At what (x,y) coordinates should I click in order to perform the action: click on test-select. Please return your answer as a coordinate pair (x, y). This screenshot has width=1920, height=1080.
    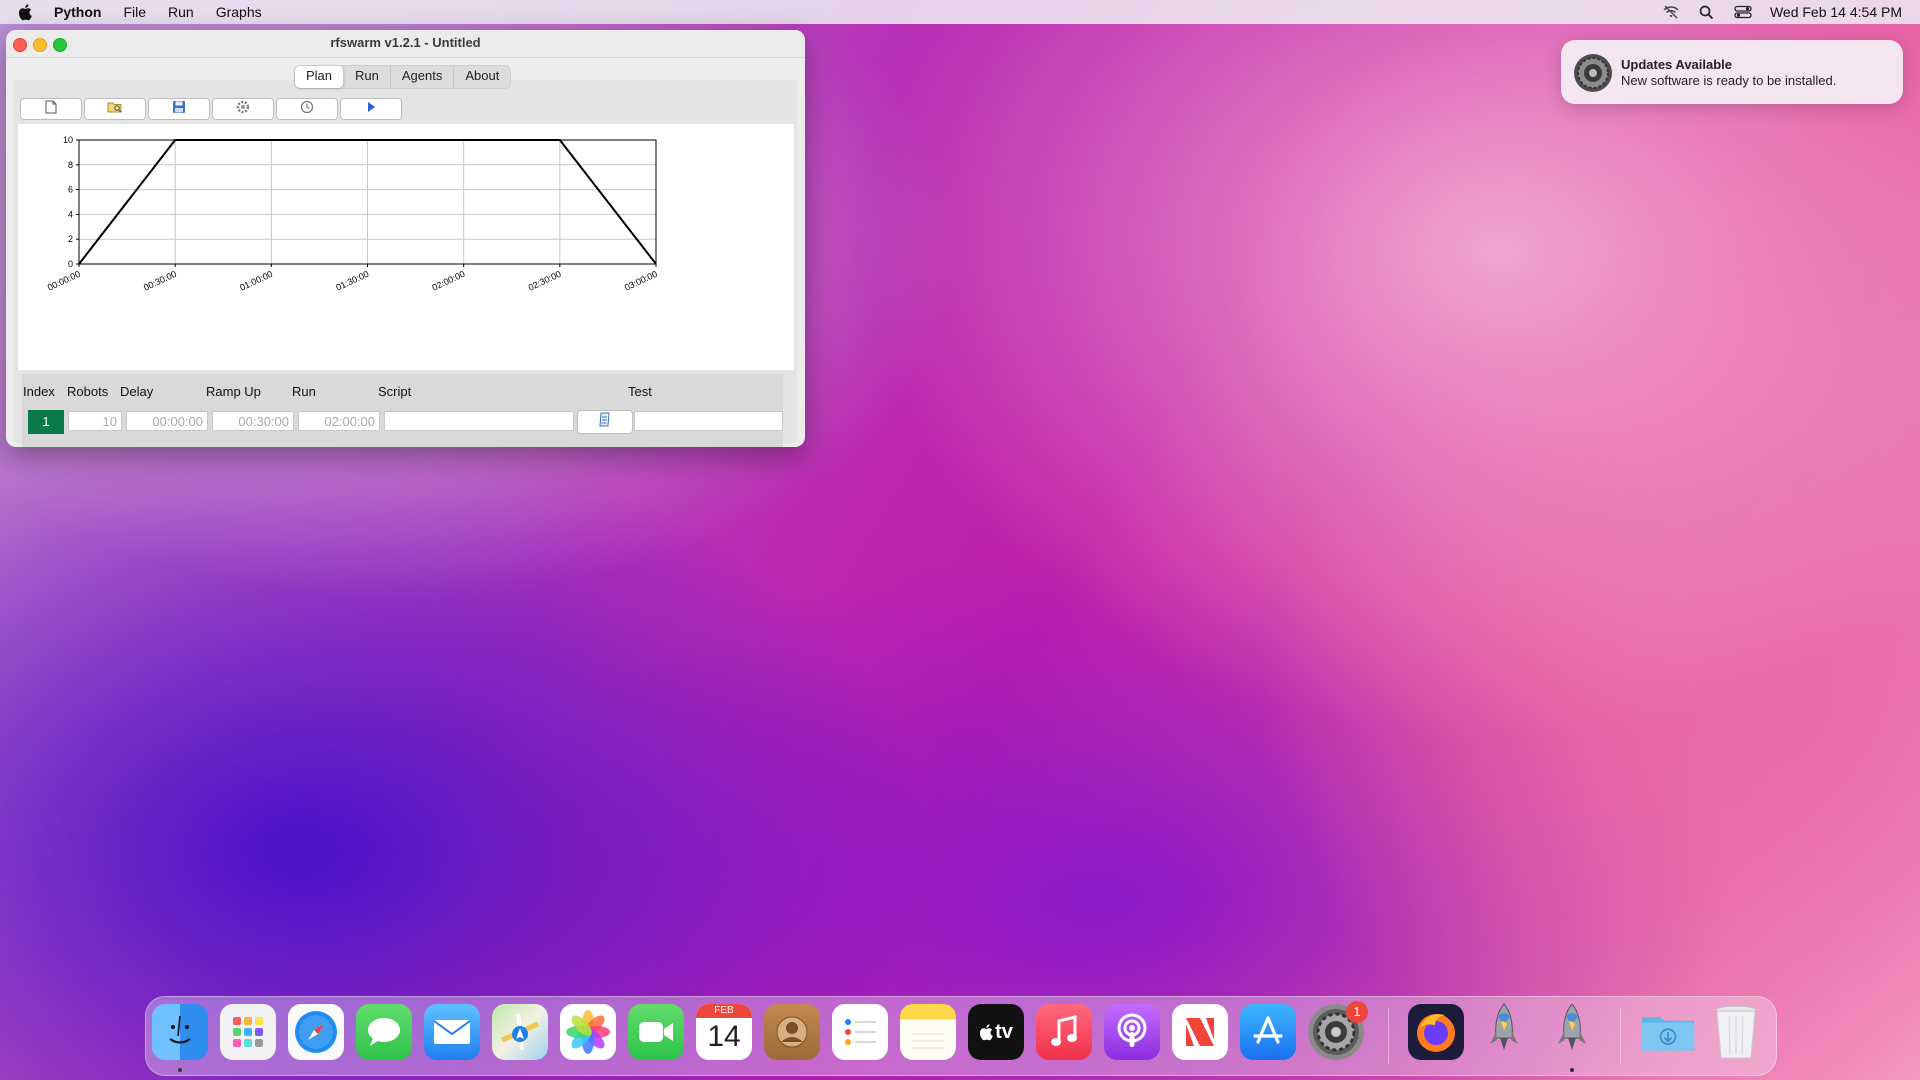
    Looking at the image, I should click on (708, 421).